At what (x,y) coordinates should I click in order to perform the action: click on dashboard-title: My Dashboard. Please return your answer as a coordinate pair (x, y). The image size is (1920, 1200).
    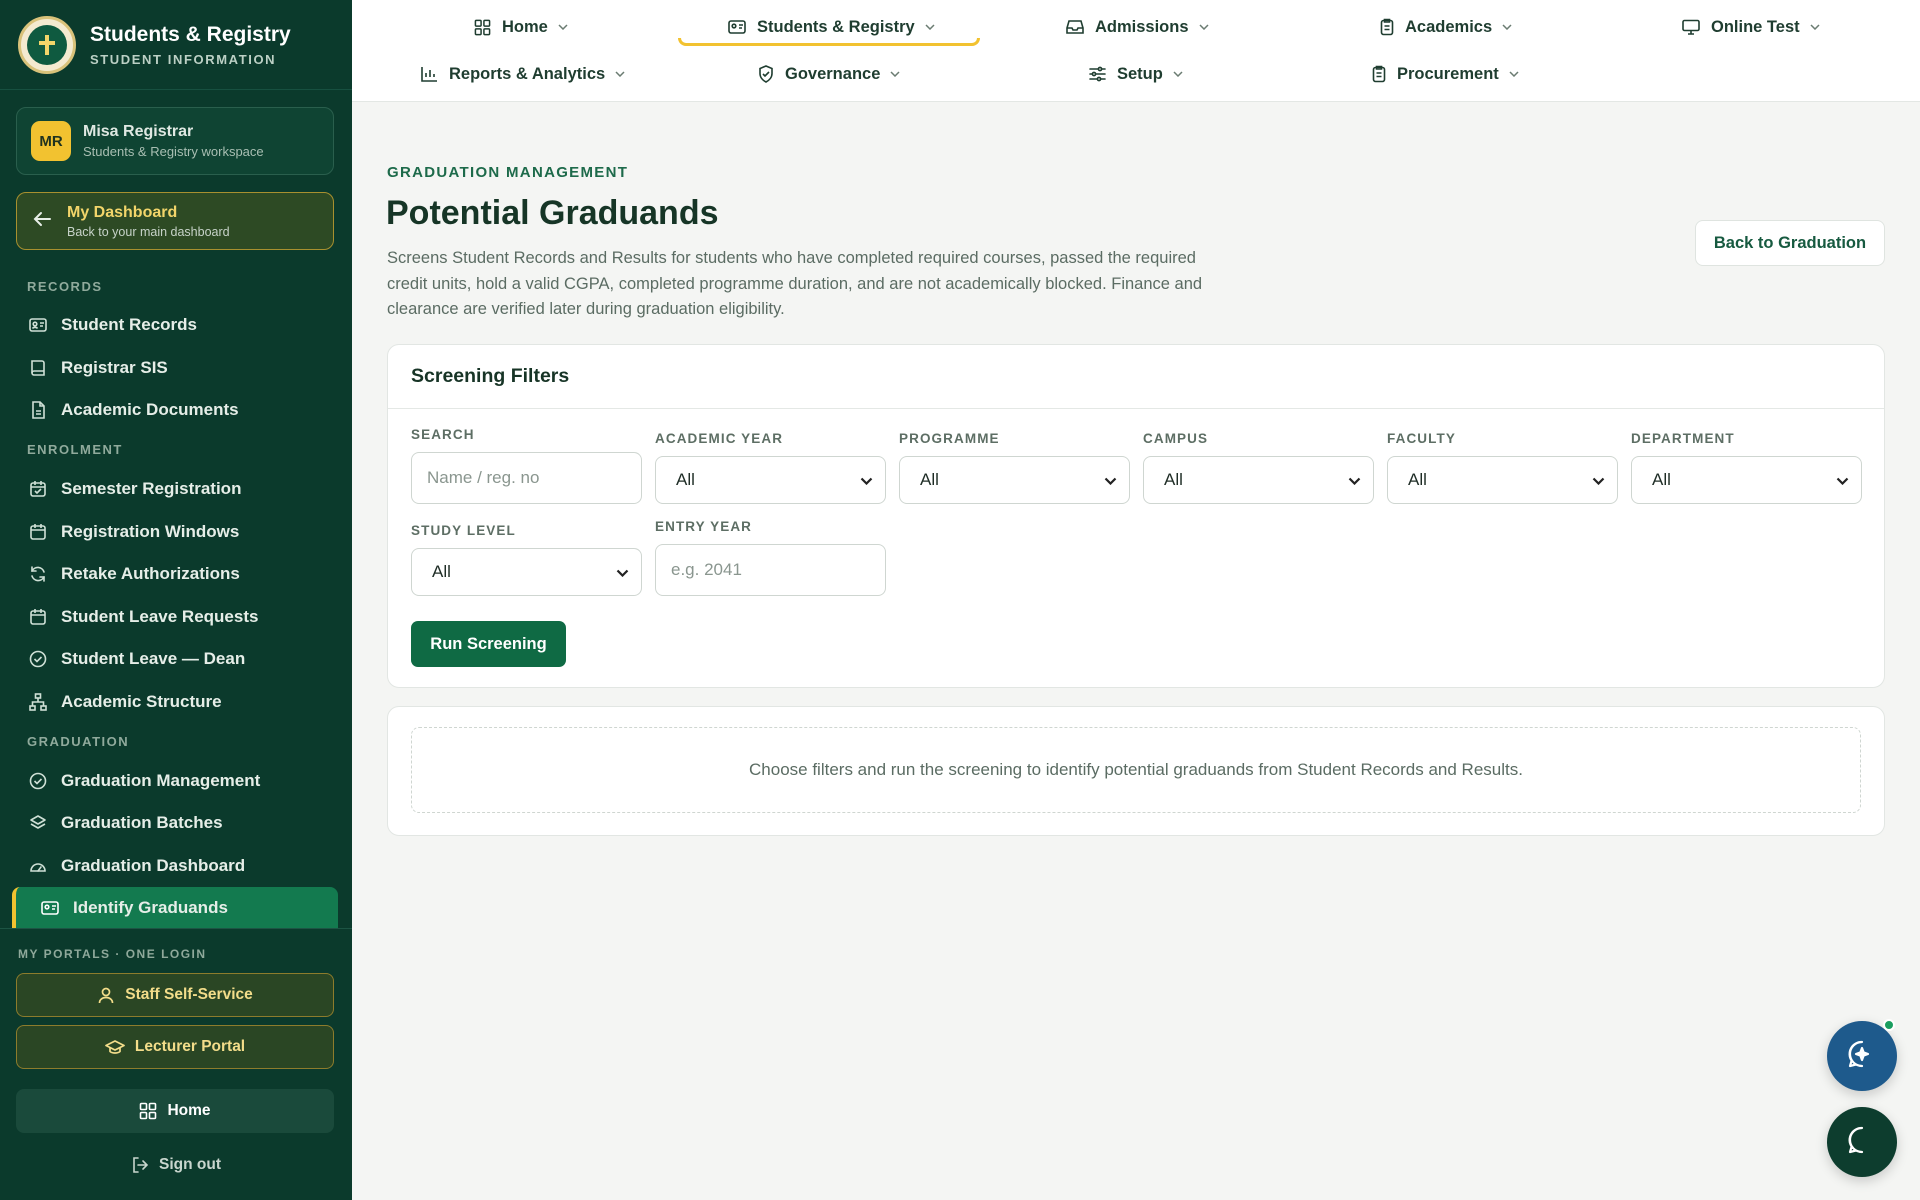
    Looking at the image, I should click on (122, 212).